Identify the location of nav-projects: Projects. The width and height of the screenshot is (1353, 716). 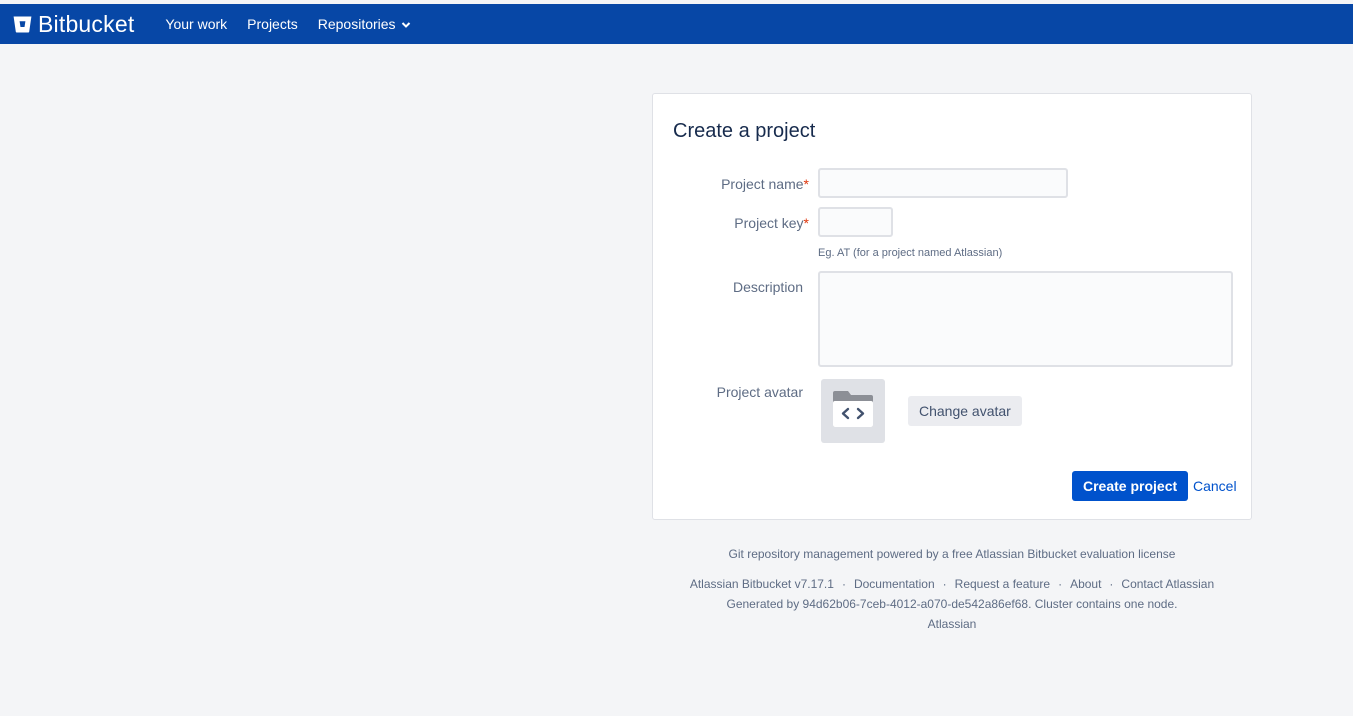
(272, 24).